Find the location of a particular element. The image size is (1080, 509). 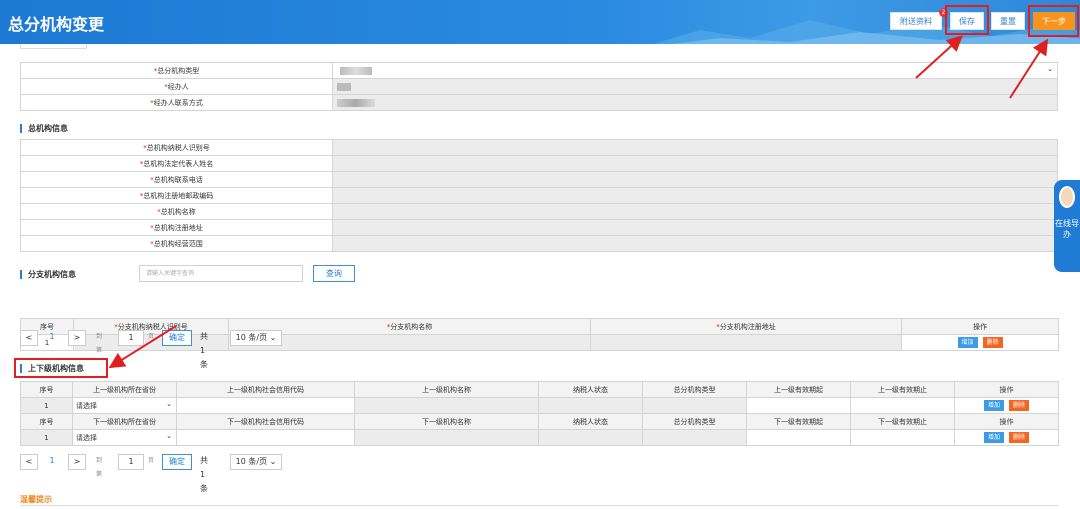

arrow-to-hierarchy is located at coordinates (142, 347).